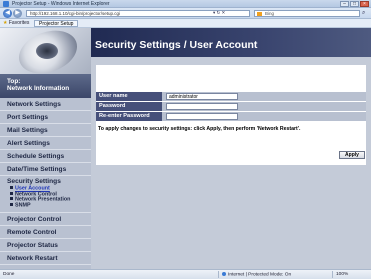  I want to click on back-button: ◀, so click(7, 13).